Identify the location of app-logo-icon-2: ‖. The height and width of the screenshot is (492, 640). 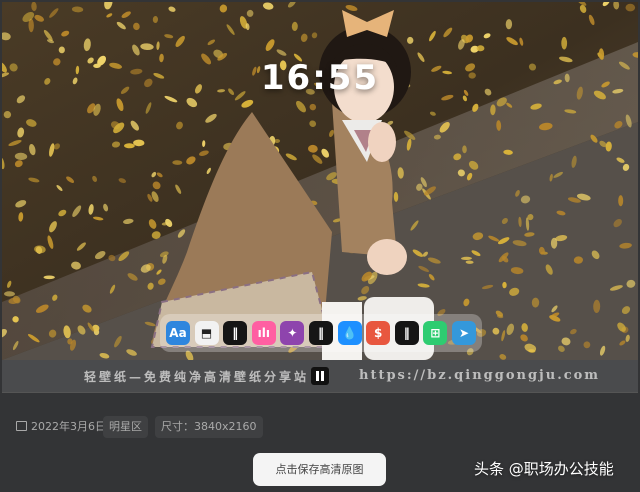
(321, 333).